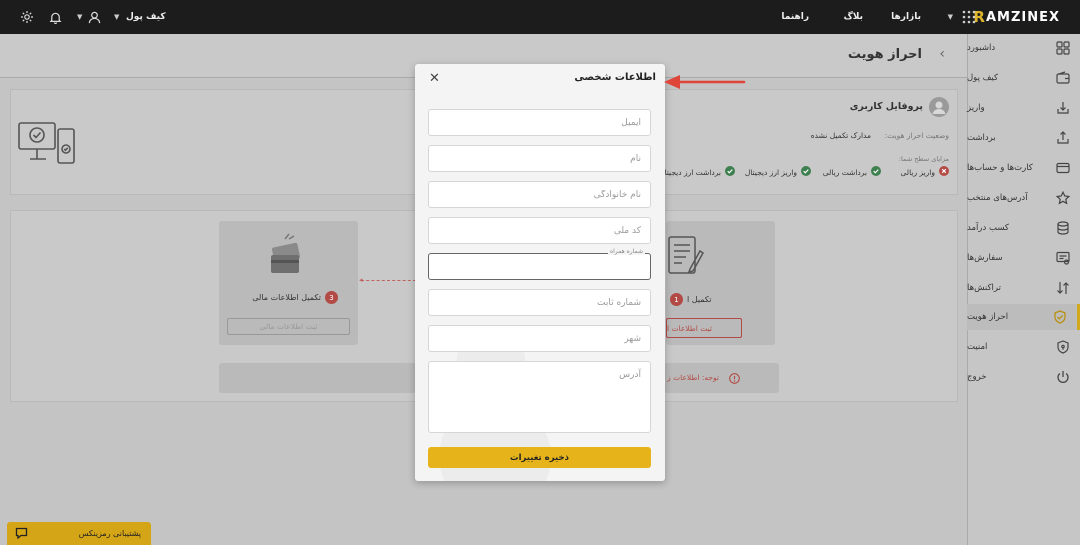 This screenshot has height=545, width=1080. Describe the element at coordinates (693, 377) in the screenshot. I see `notice-text: توجه: اطلاعات ز` at that location.